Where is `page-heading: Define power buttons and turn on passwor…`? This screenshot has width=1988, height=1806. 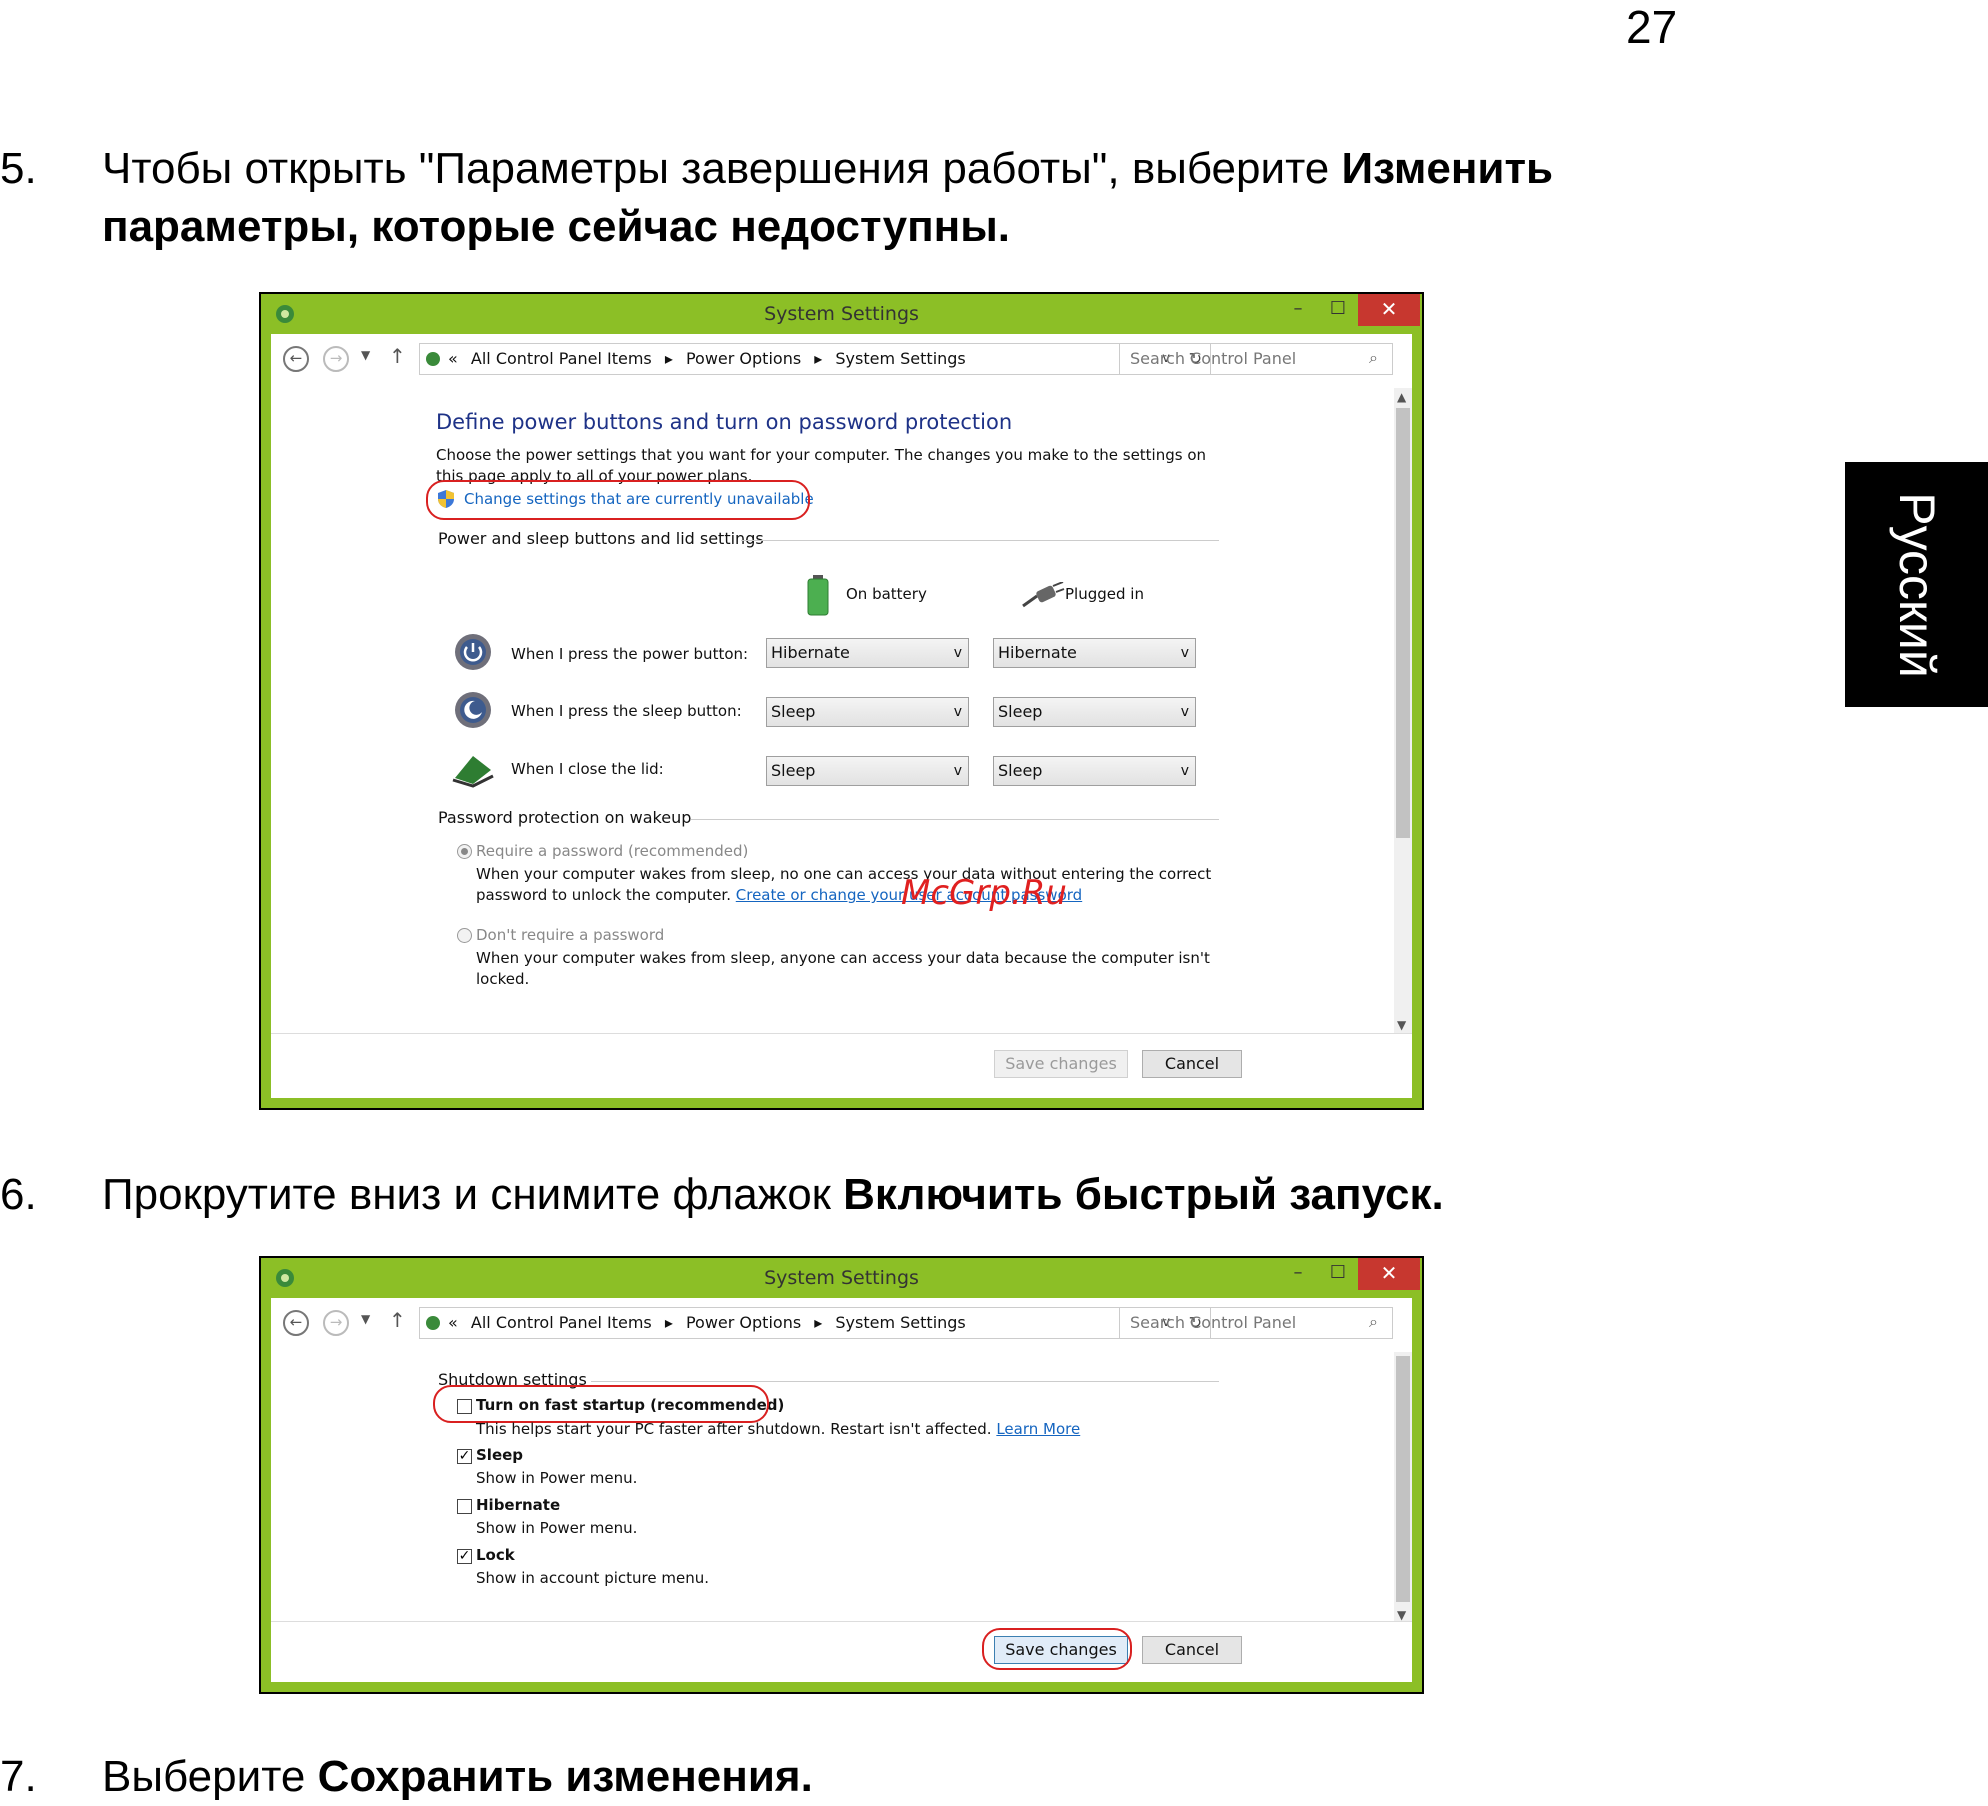 page-heading: Define power buttons and turn on passwor… is located at coordinates (724, 422).